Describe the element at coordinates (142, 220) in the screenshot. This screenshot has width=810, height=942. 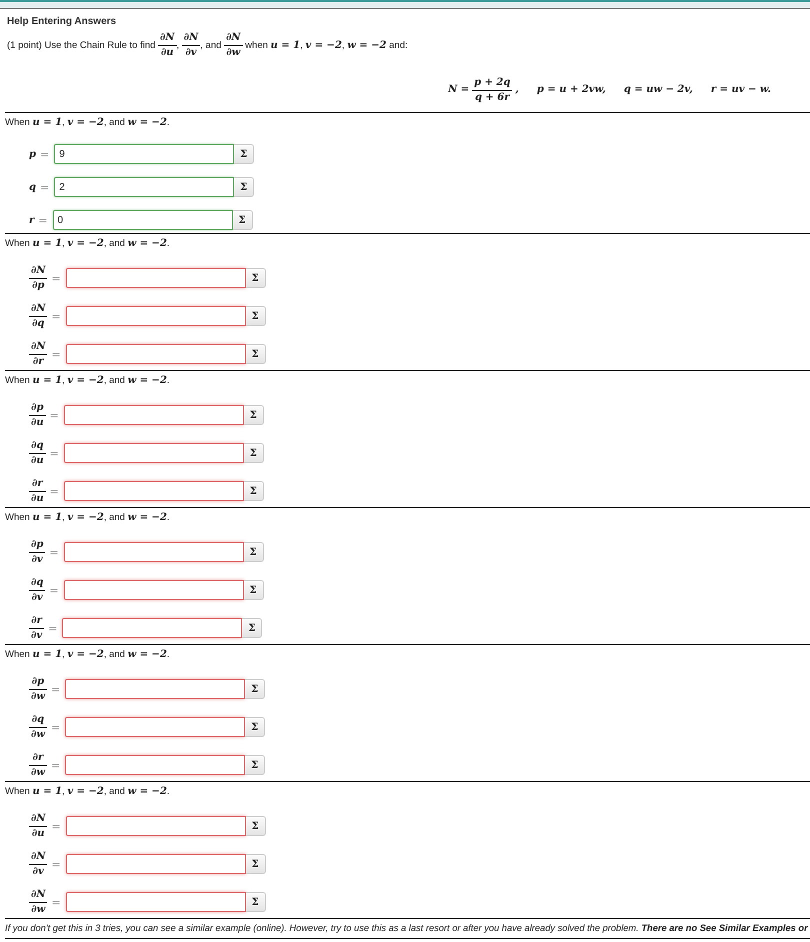
I see `answer-field: 0` at that location.